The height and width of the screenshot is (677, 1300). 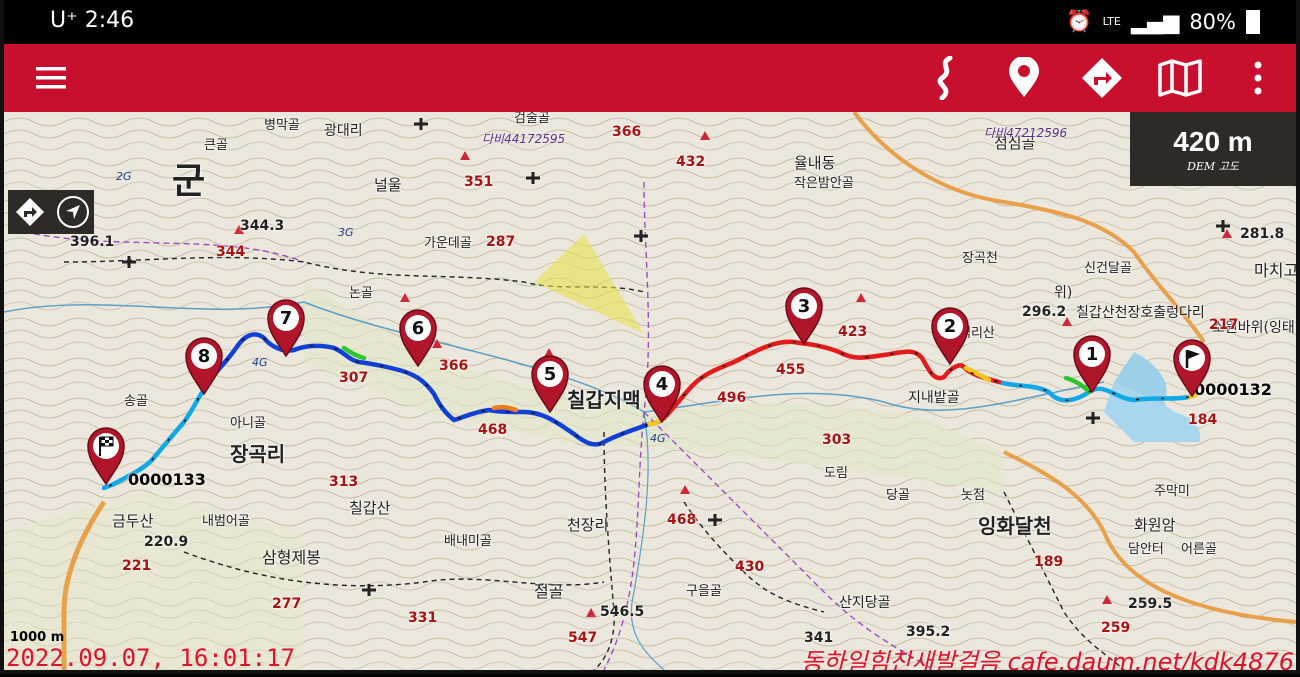 I want to click on place-label: 검술골, so click(x=532, y=119).